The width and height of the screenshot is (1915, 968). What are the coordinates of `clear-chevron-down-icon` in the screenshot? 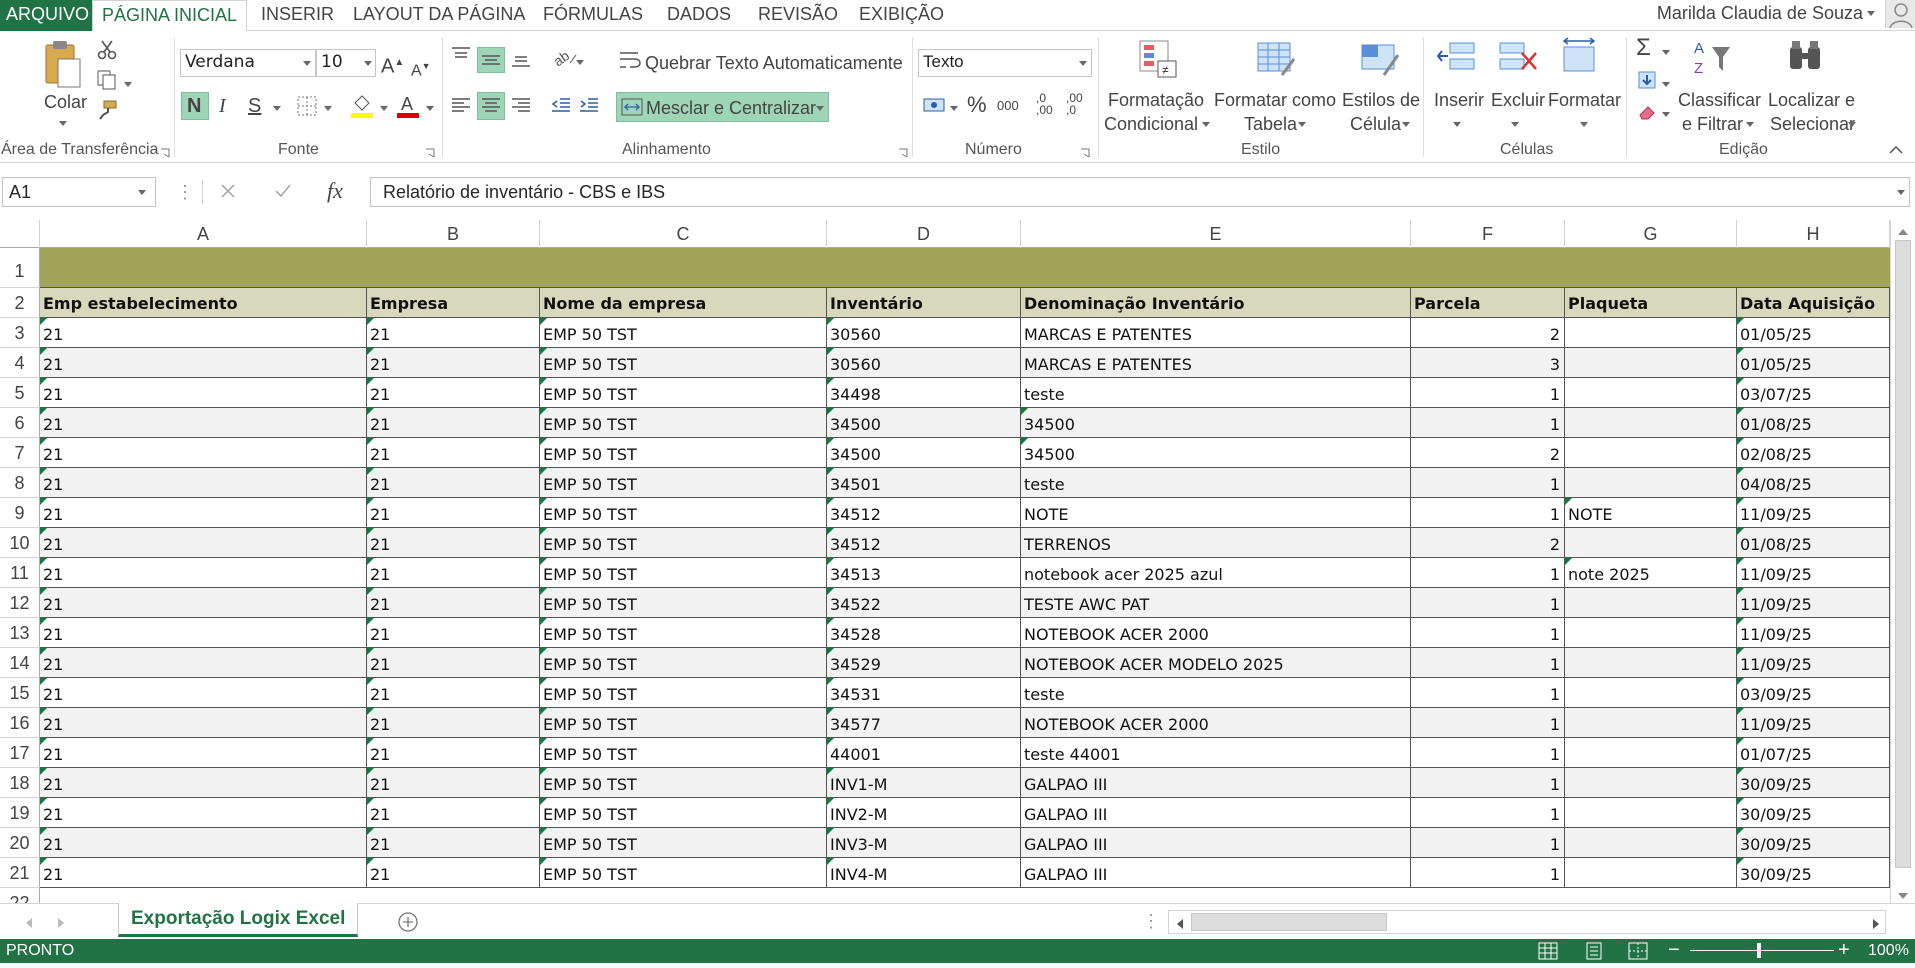 It's located at (1666, 114).